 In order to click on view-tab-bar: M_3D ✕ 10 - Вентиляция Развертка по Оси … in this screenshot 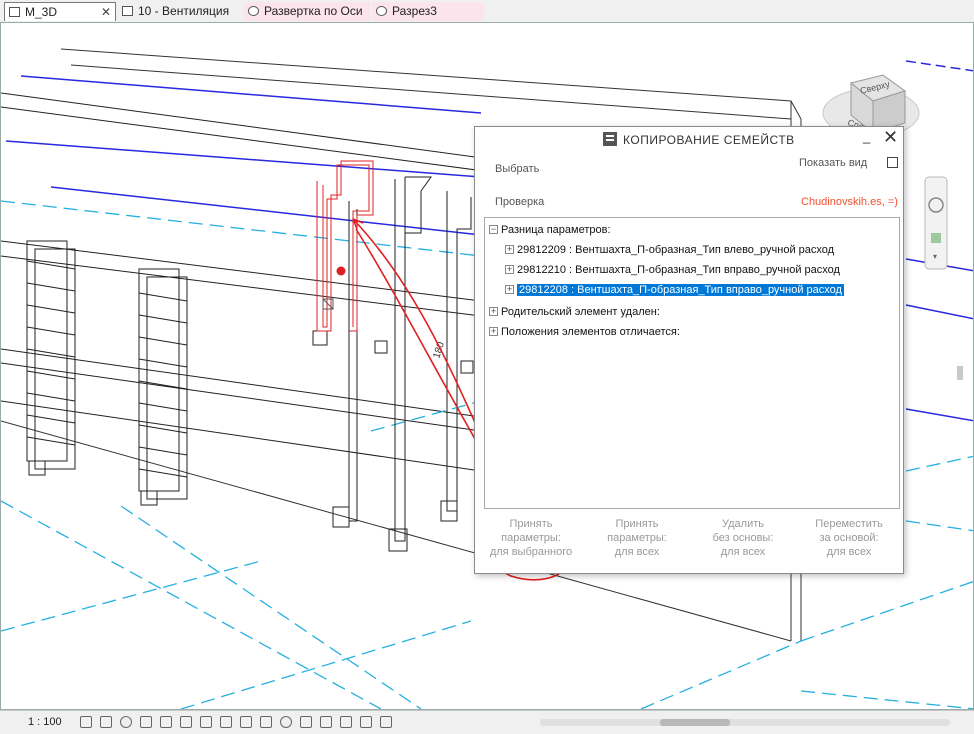, I will do `click(487, 18)`.